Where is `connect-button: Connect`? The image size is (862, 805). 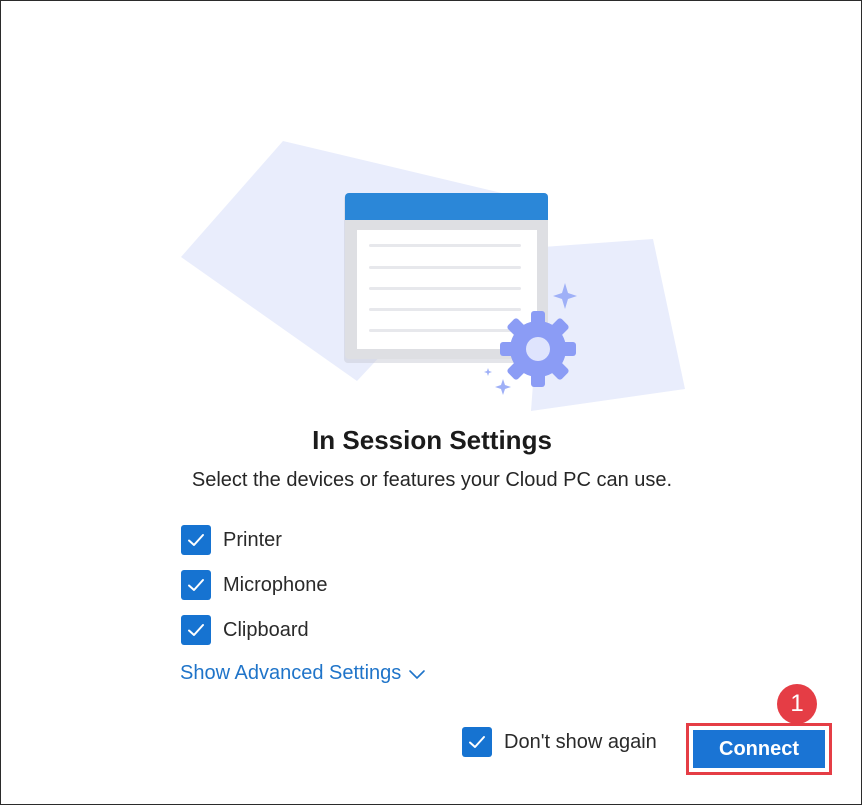
connect-button: Connect is located at coordinates (759, 749).